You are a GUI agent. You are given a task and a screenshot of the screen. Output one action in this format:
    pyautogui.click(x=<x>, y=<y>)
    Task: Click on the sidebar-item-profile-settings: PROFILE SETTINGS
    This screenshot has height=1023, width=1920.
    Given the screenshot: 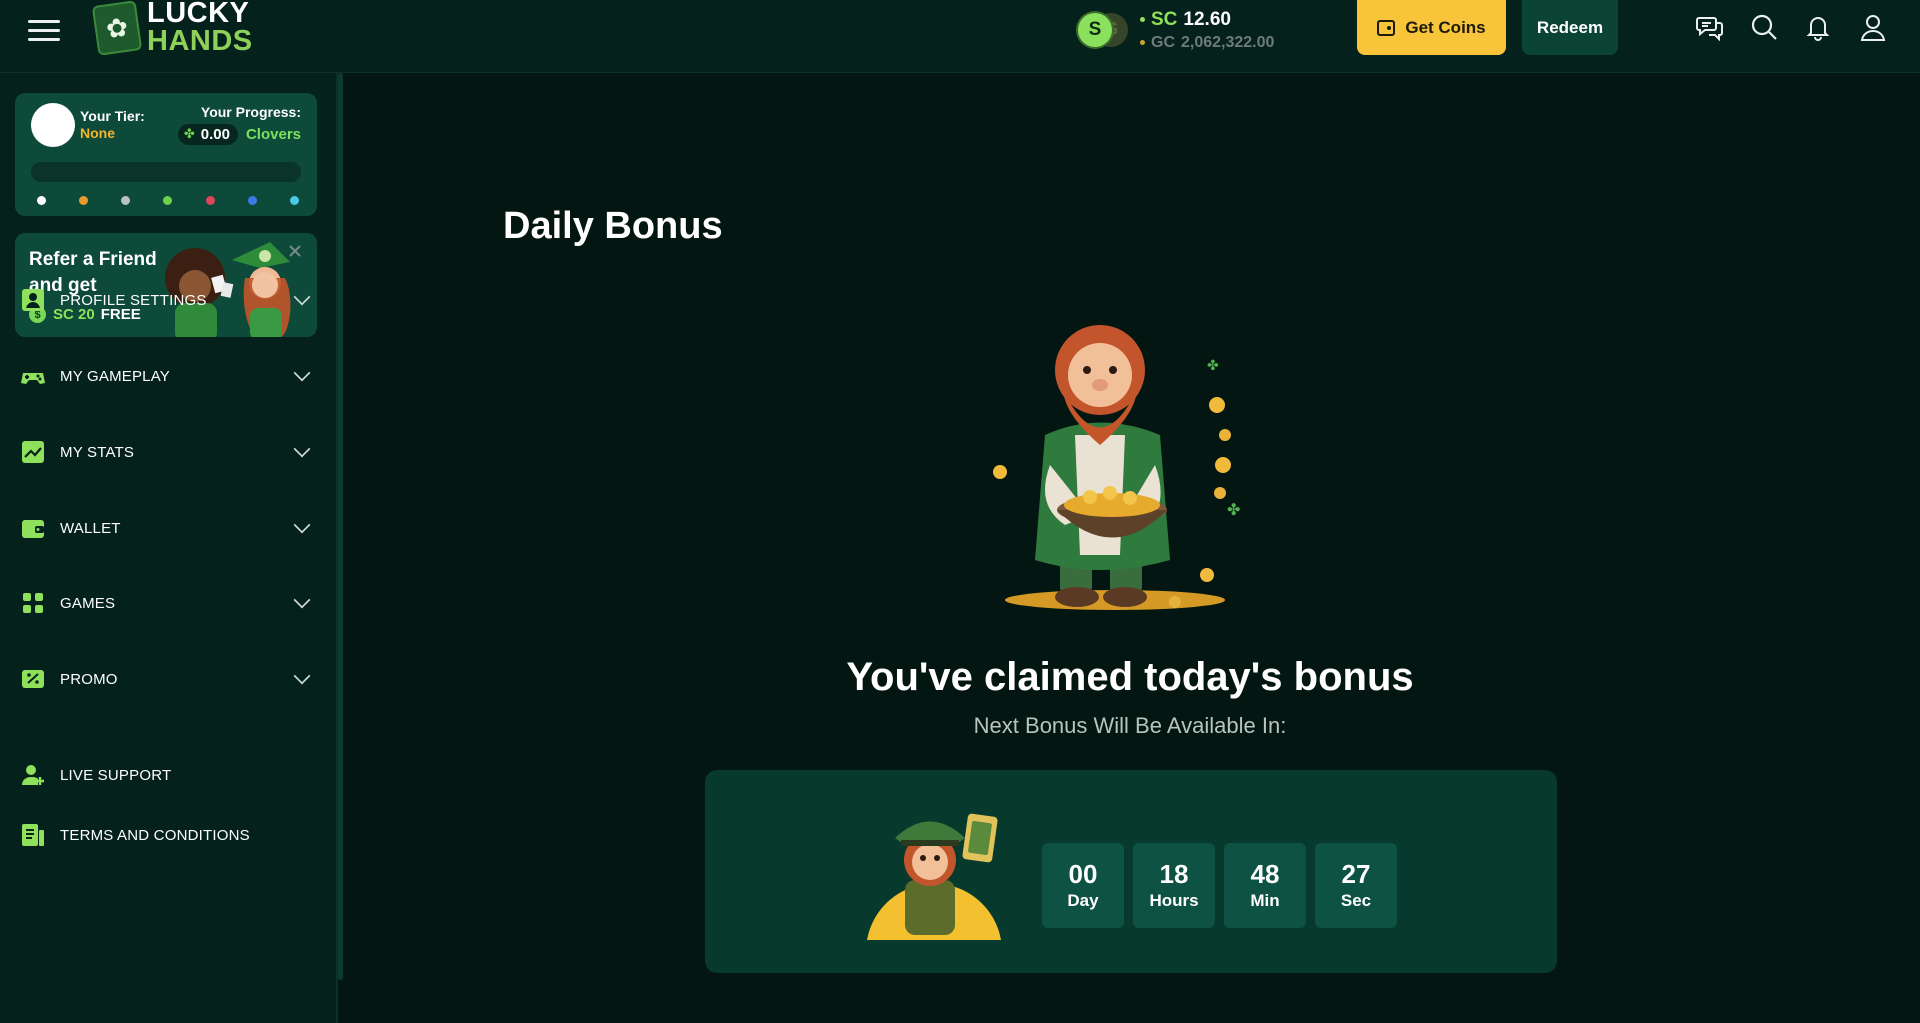 What is the action you would take?
    pyautogui.click(x=169, y=300)
    